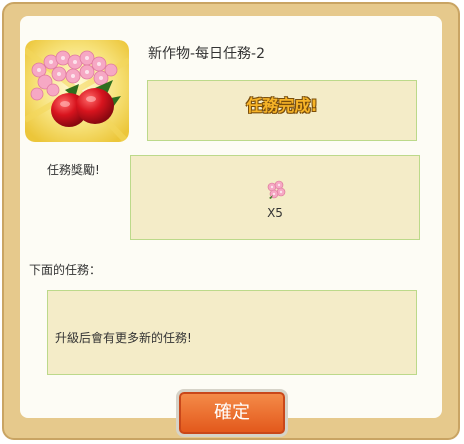 This screenshot has height=444, width=464. Describe the element at coordinates (73, 170) in the screenshot. I see `reward-label: 任務獎勵!` at that location.